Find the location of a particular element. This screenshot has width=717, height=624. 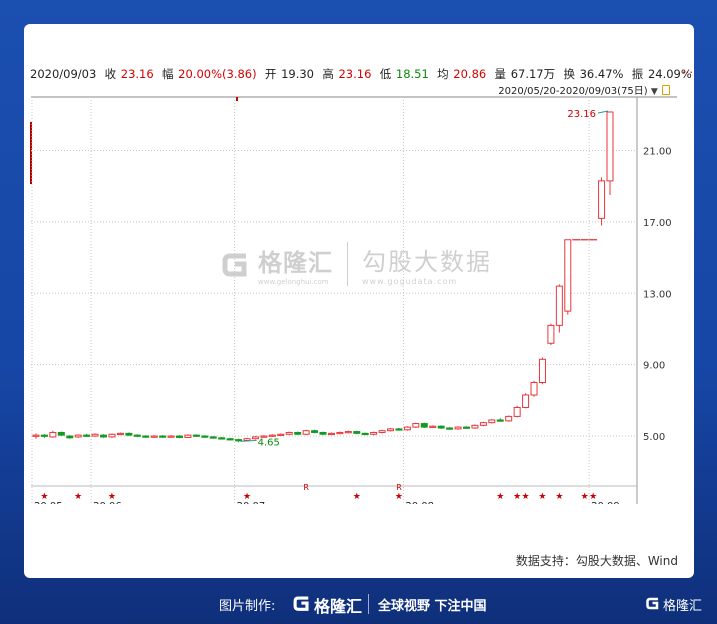

y-tick-label: 13.00 is located at coordinates (657, 294).